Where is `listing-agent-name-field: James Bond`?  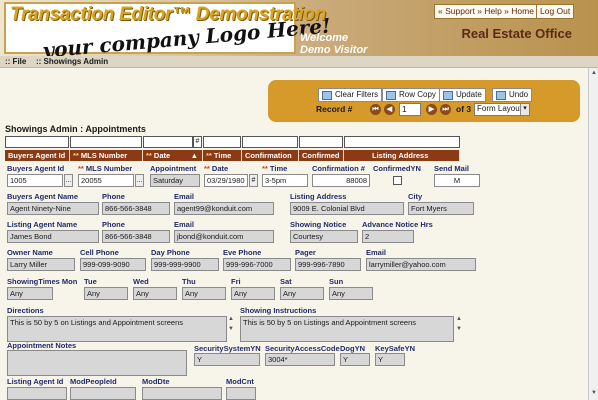 listing-agent-name-field: James Bond is located at coordinates (53, 236).